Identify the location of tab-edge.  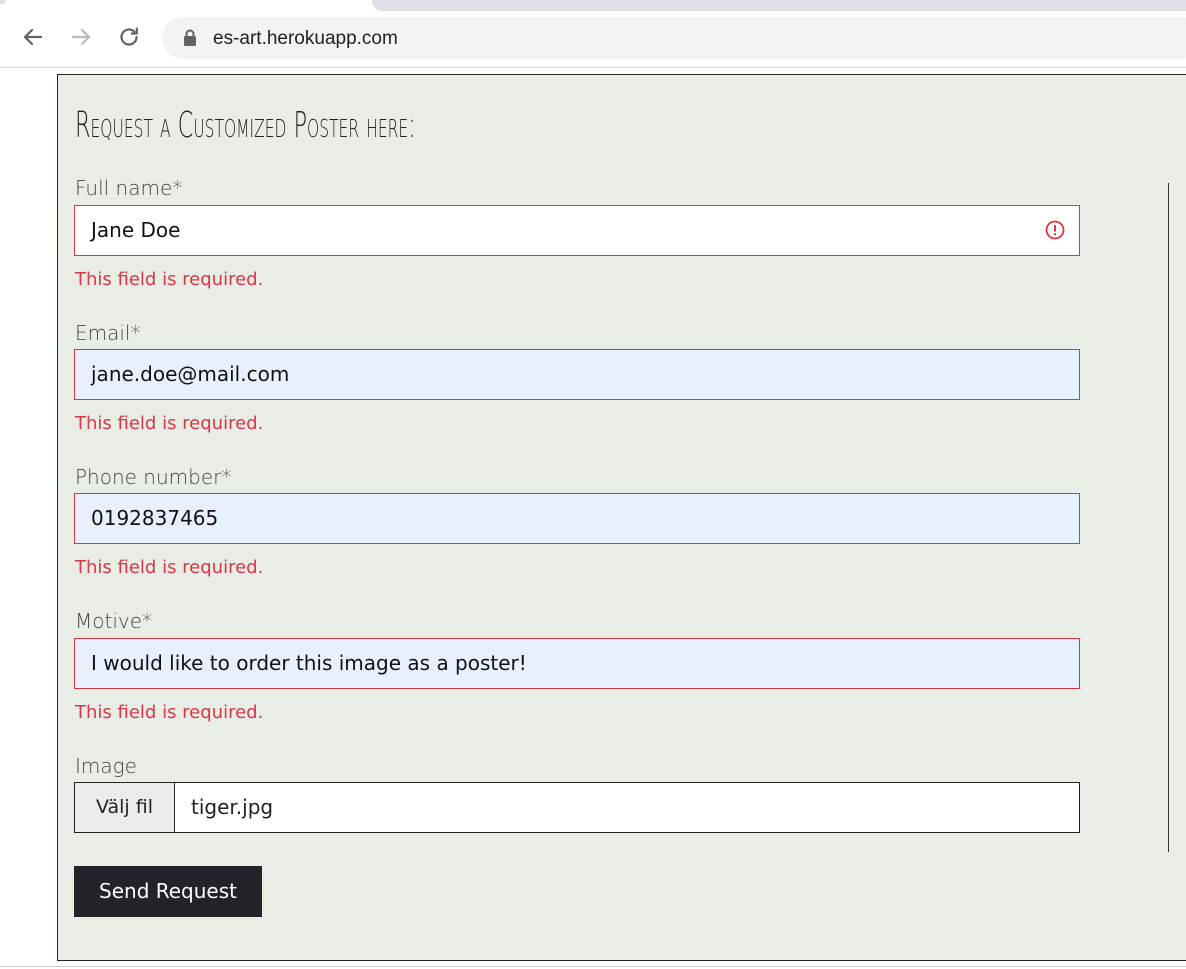
(3, 2).